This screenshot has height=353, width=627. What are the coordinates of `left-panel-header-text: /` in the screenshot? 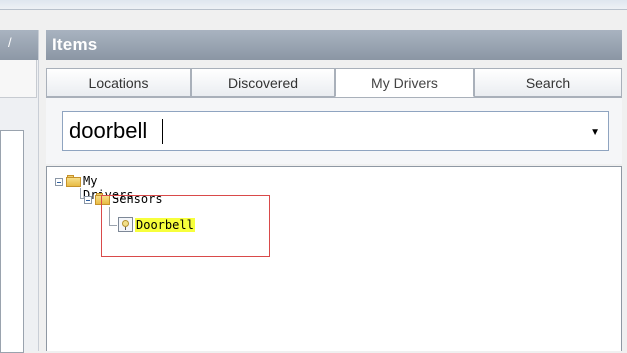 It's located at (10, 42).